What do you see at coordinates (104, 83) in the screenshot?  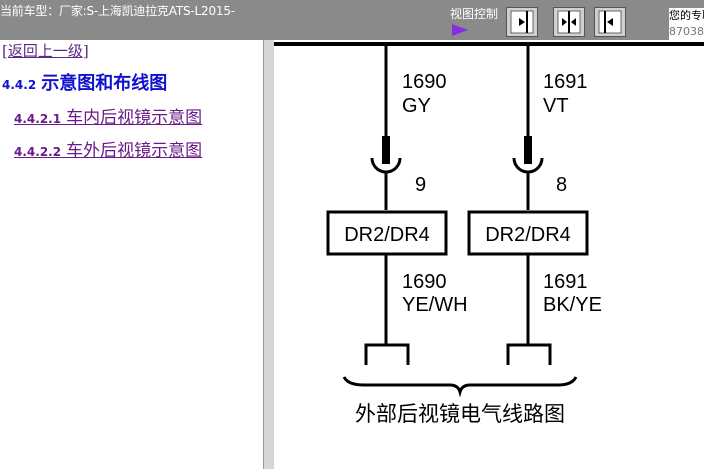 I see `section-title: 示意图和布线图` at bounding box center [104, 83].